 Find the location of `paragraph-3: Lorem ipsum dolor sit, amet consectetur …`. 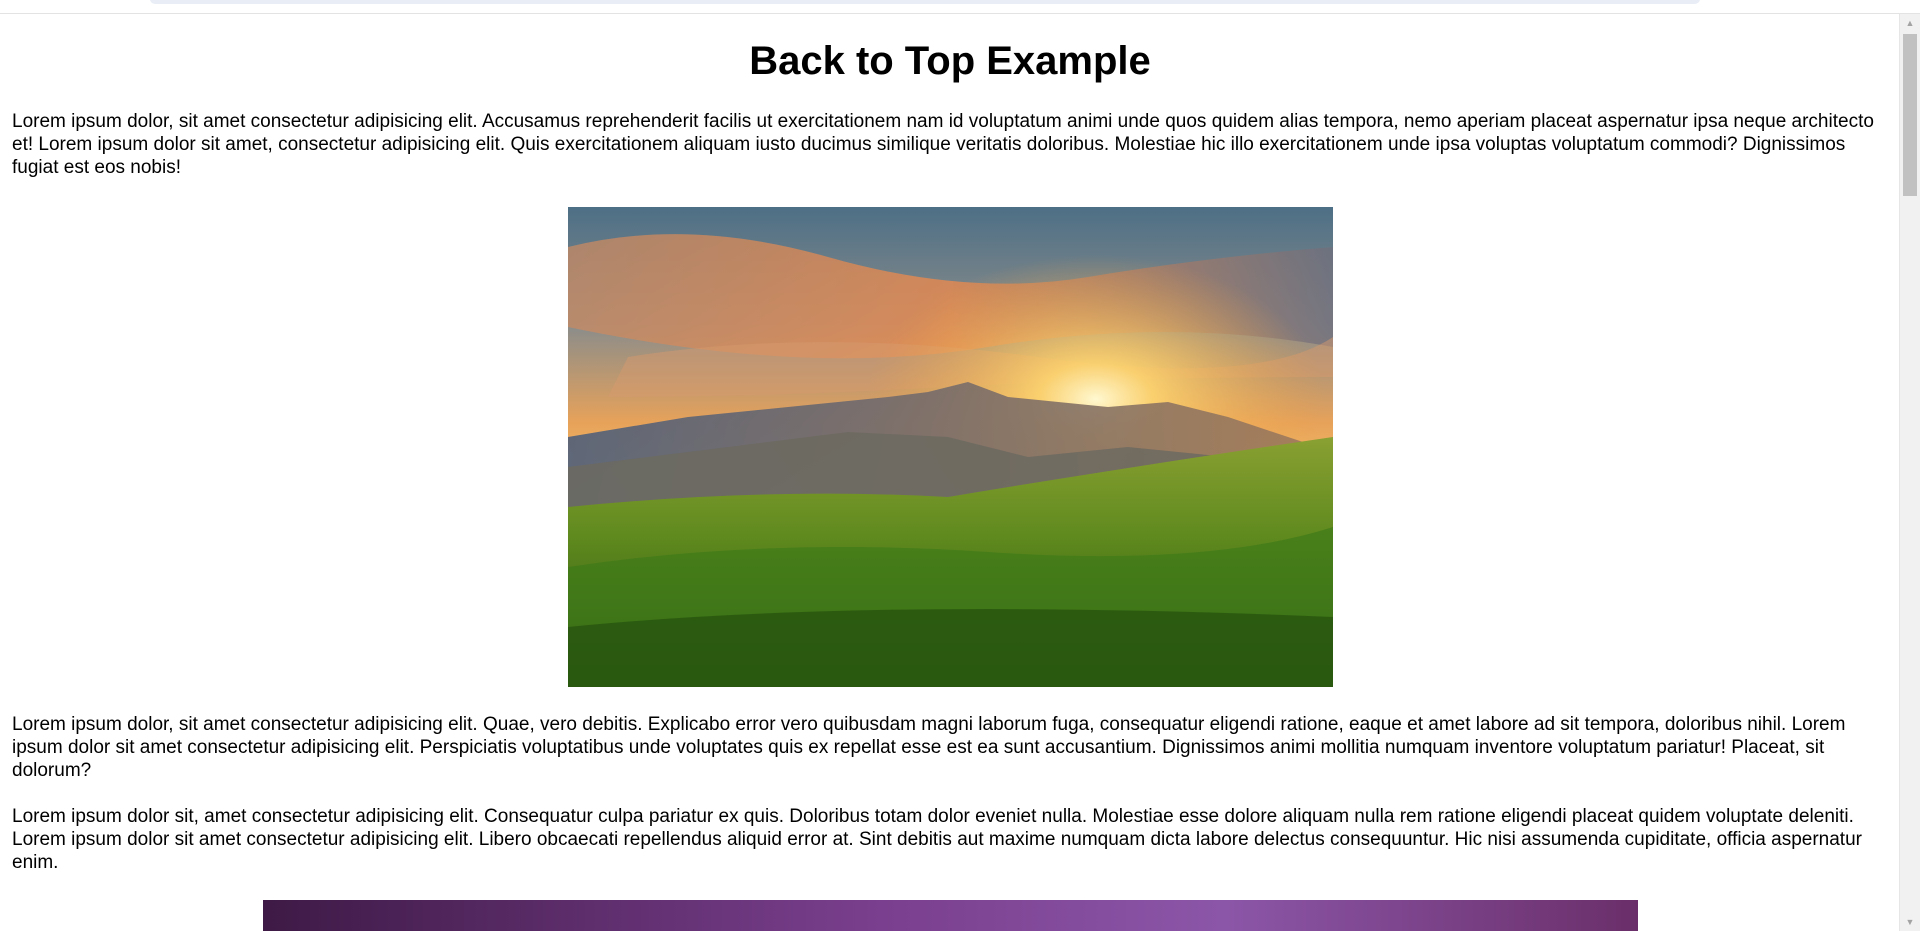

paragraph-3: Lorem ipsum dolor sit, amet consectetur … is located at coordinates (937, 839).